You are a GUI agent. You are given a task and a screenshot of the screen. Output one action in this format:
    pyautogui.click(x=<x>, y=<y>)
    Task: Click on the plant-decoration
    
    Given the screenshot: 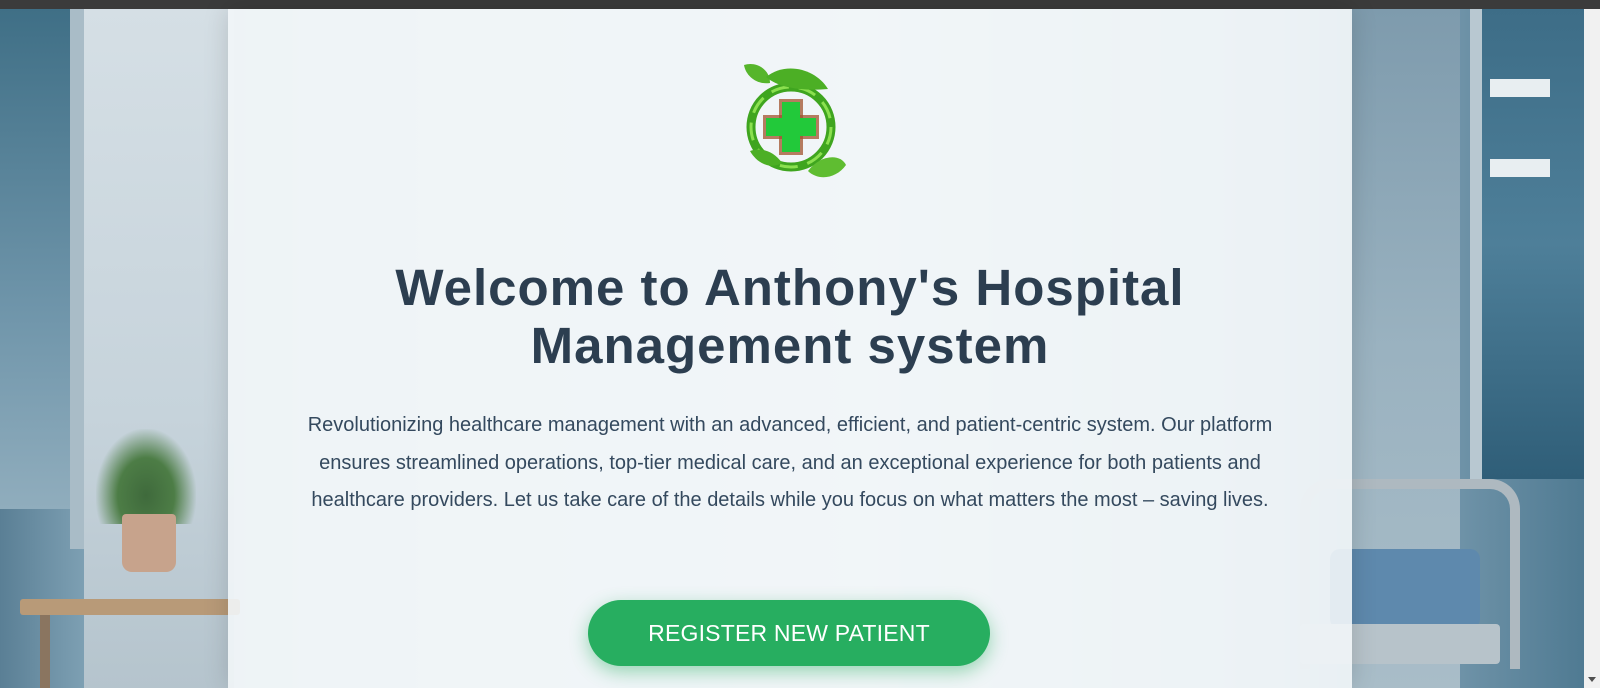 What is the action you would take?
    pyautogui.click(x=146, y=476)
    